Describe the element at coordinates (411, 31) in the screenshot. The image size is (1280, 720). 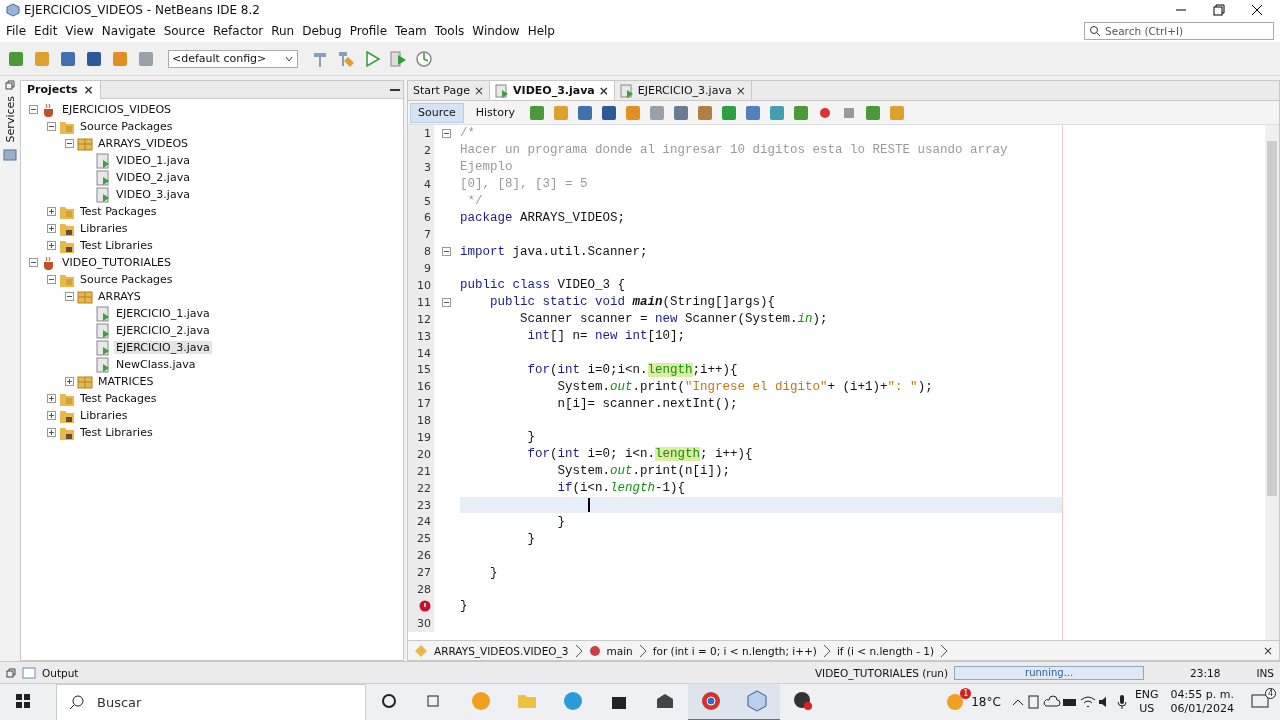
I see `menu-item: Team` at that location.